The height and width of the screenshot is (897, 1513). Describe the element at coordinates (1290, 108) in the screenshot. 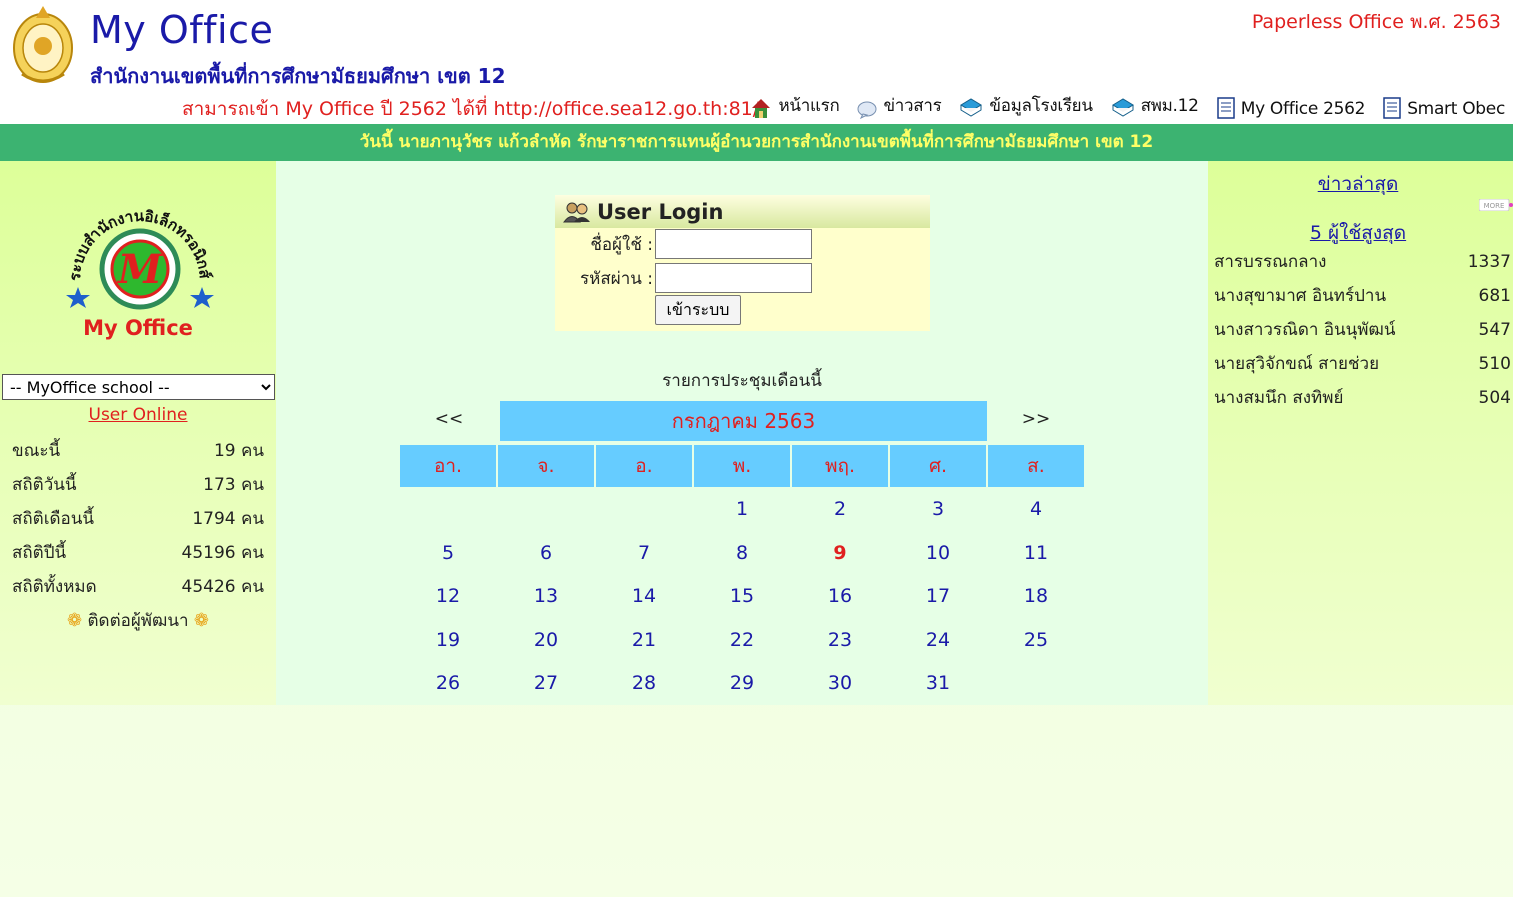

I see `nav-myoffice-2562: My Office 2562` at that location.